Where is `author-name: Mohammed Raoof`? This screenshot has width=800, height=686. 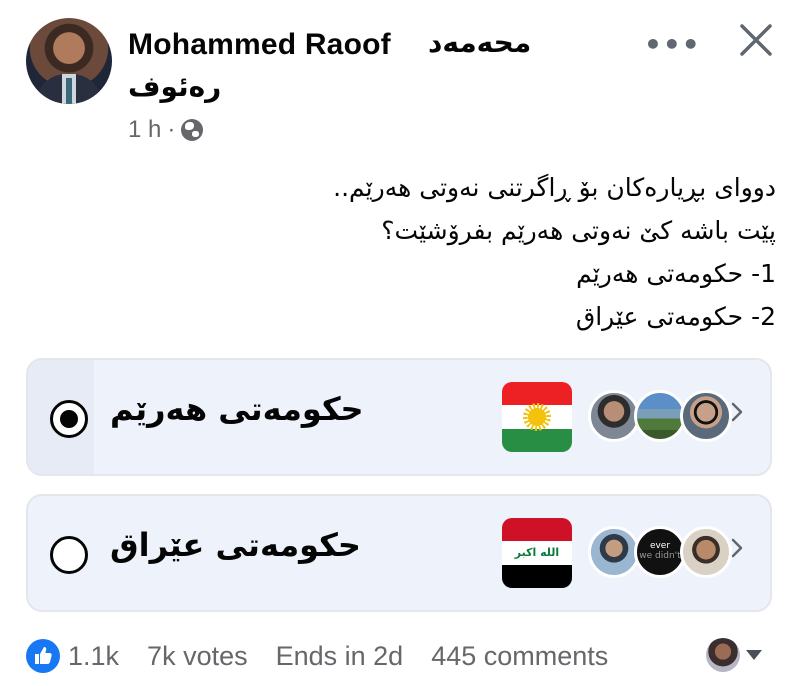 author-name: Mohammed Raoof is located at coordinates (259, 45).